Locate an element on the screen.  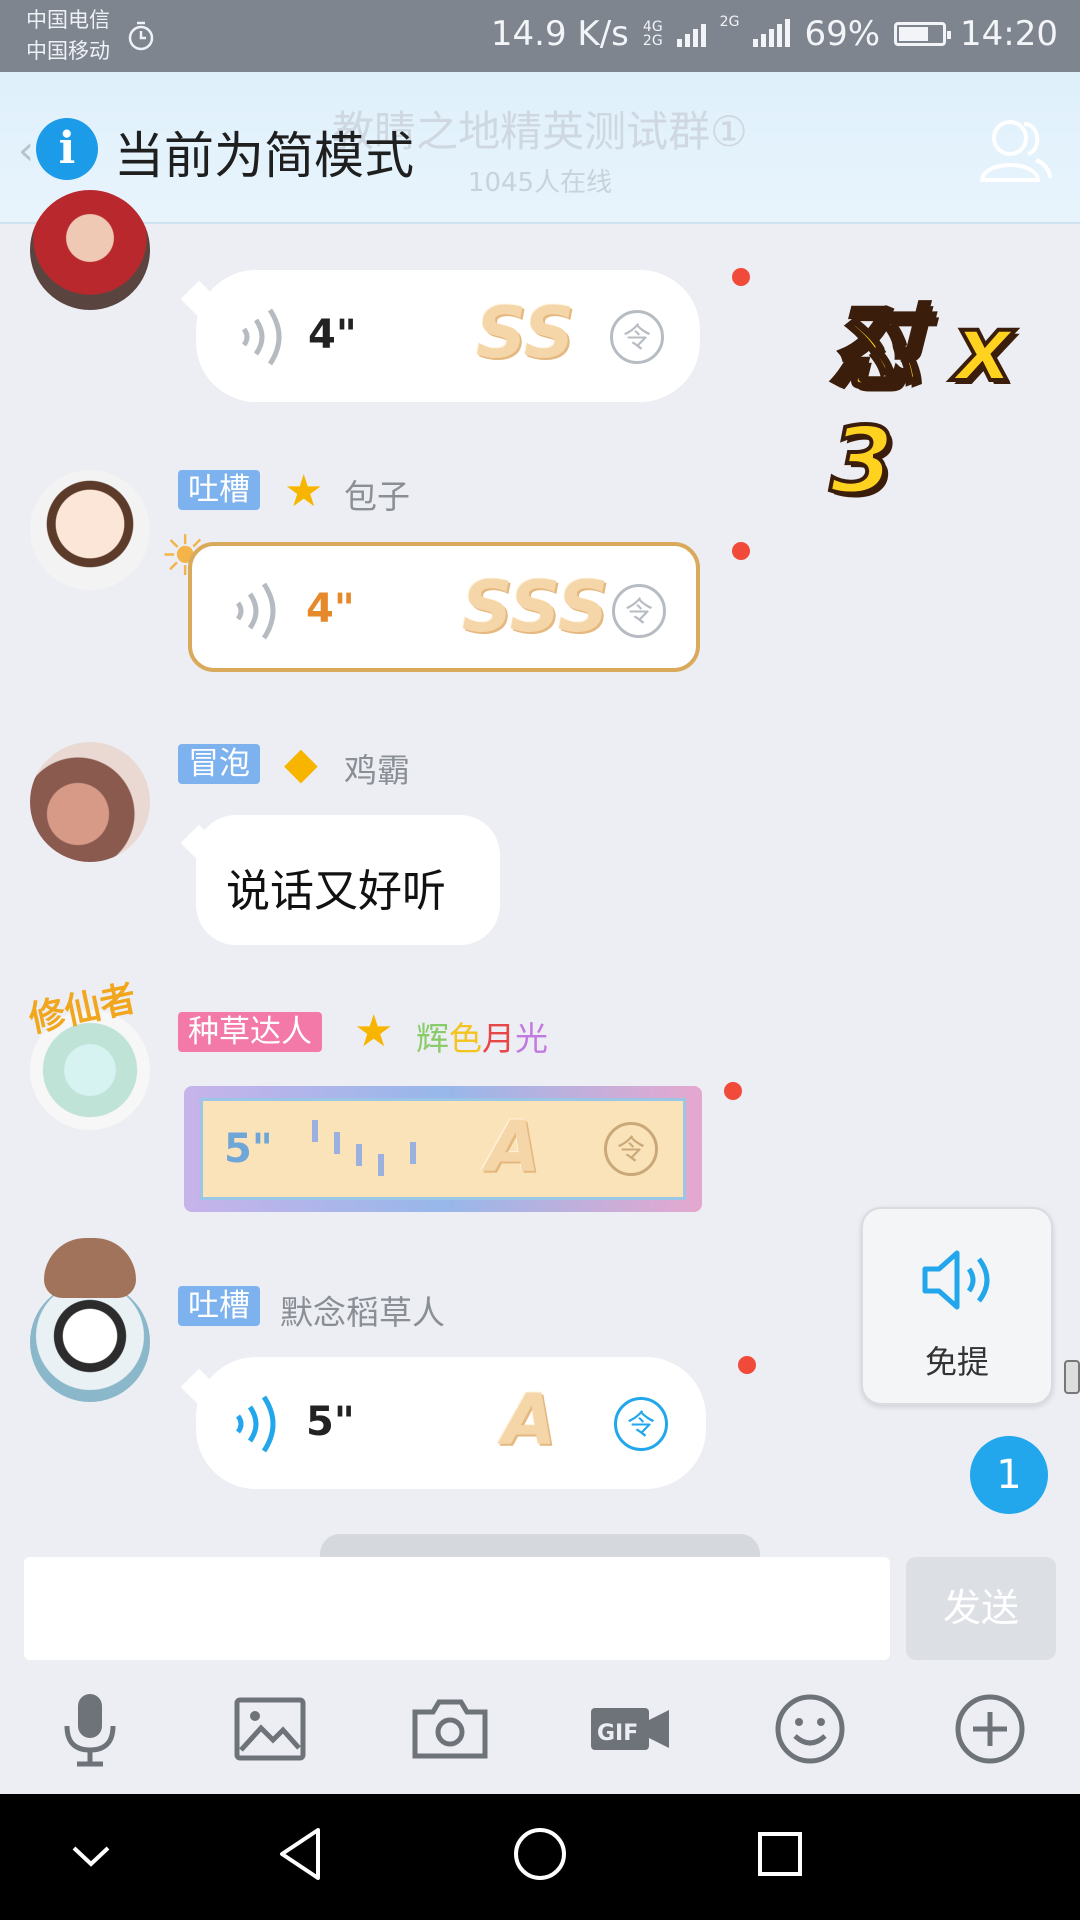
voice-rank: SS is located at coordinates (525, 333).